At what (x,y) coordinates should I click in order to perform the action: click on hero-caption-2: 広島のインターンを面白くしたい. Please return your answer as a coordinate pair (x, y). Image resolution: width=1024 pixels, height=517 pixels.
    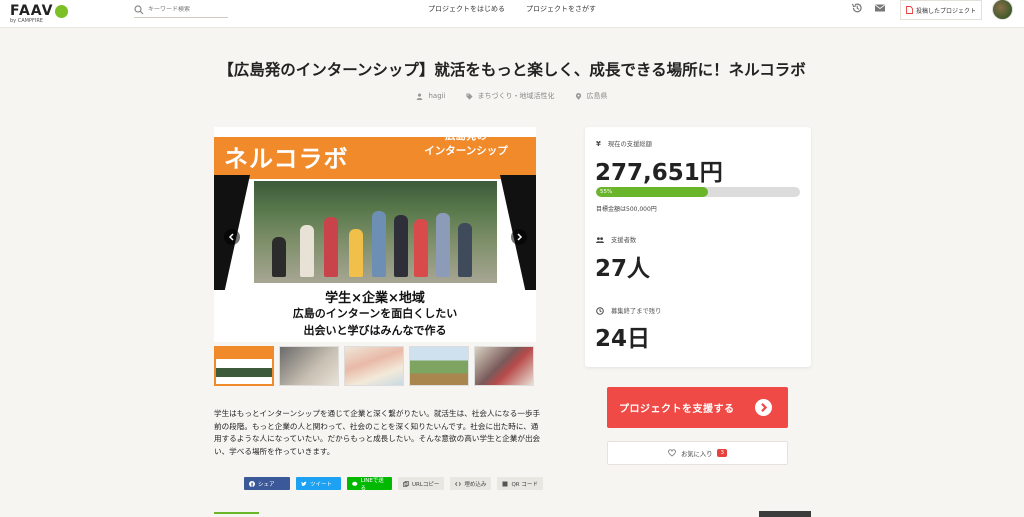
    Looking at the image, I should click on (375, 313).